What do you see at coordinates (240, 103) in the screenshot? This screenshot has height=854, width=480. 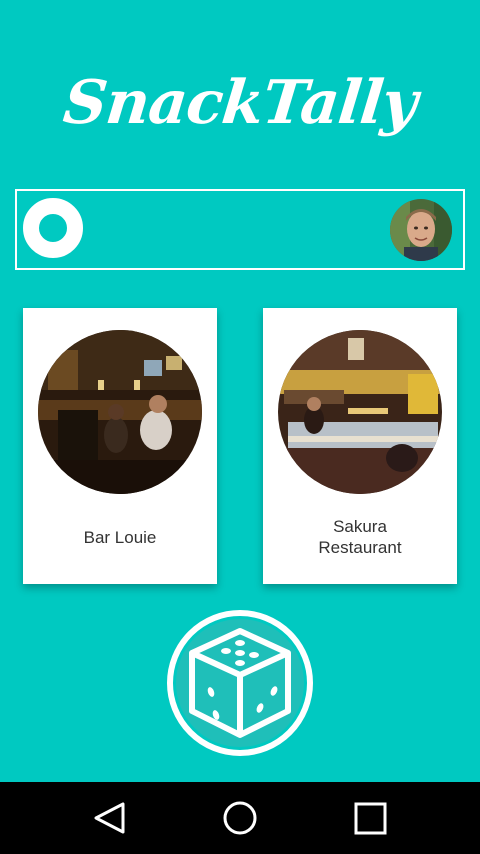 I see `app-title: SnackTally` at bounding box center [240, 103].